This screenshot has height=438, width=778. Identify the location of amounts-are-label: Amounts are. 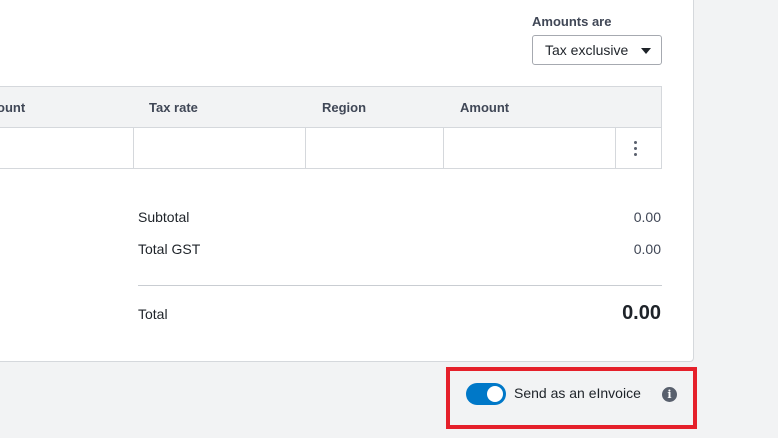
(572, 21).